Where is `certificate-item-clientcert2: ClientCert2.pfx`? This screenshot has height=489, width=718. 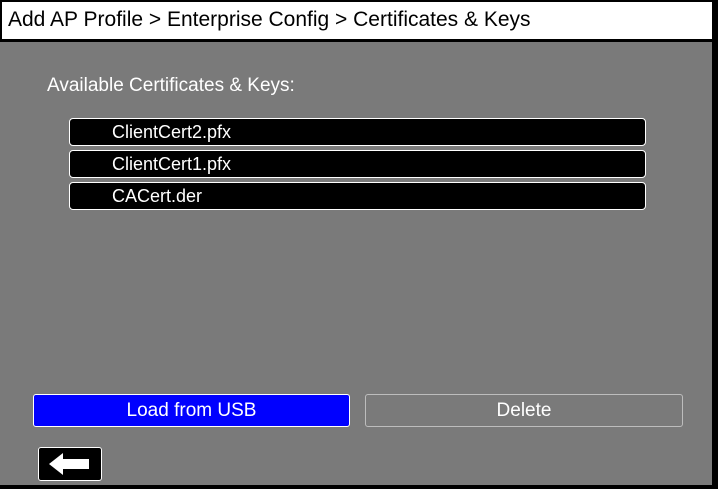 certificate-item-clientcert2: ClientCert2.pfx is located at coordinates (357, 132).